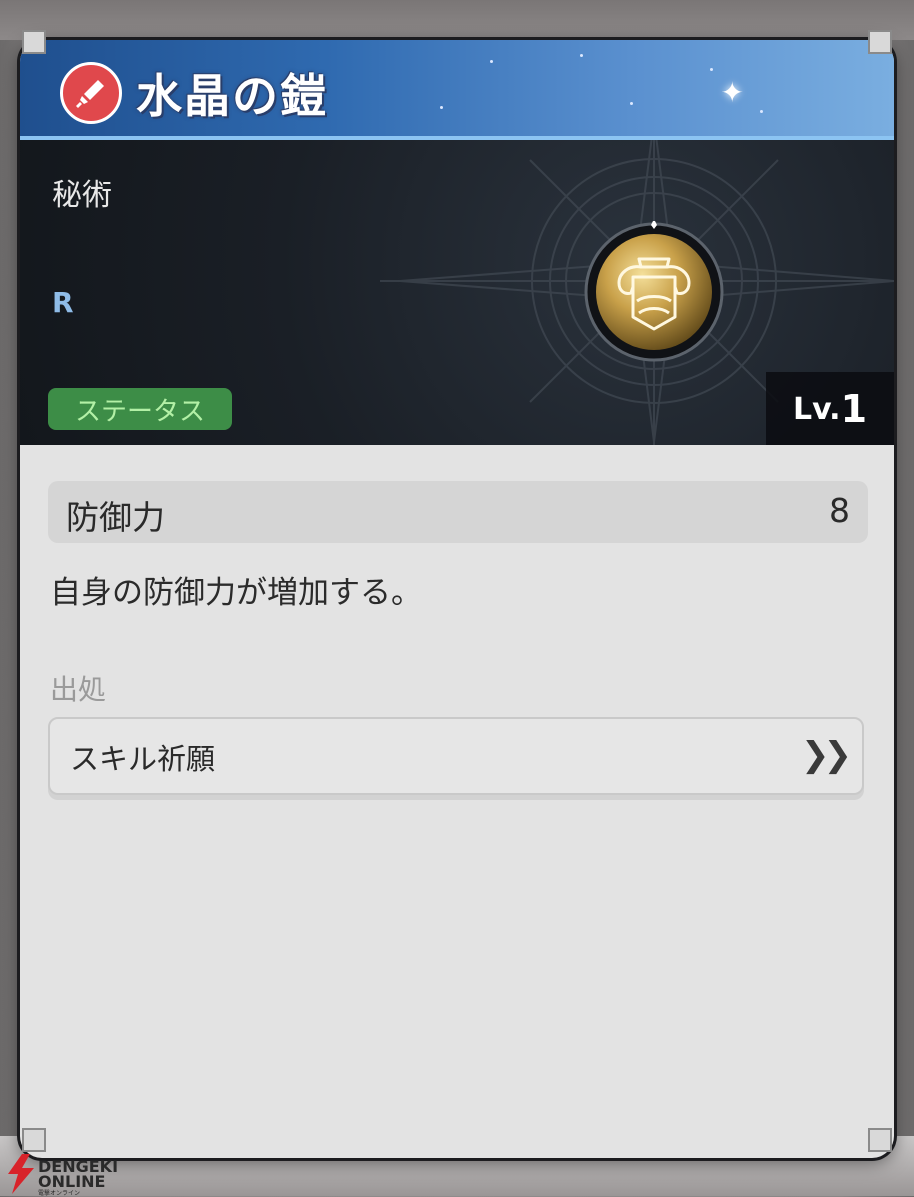 The image size is (914, 1197). I want to click on level-value: 1, so click(854, 409).